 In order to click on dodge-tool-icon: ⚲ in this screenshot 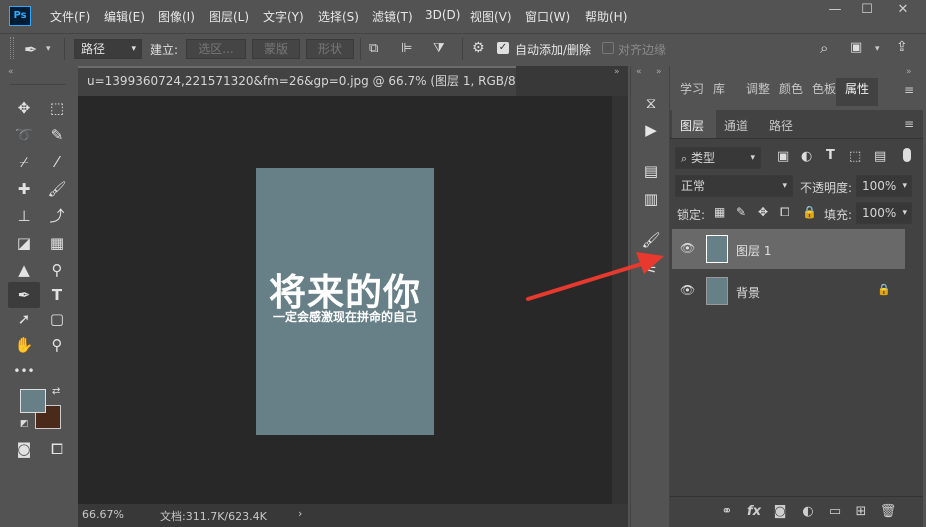, I will do `click(57, 270)`.